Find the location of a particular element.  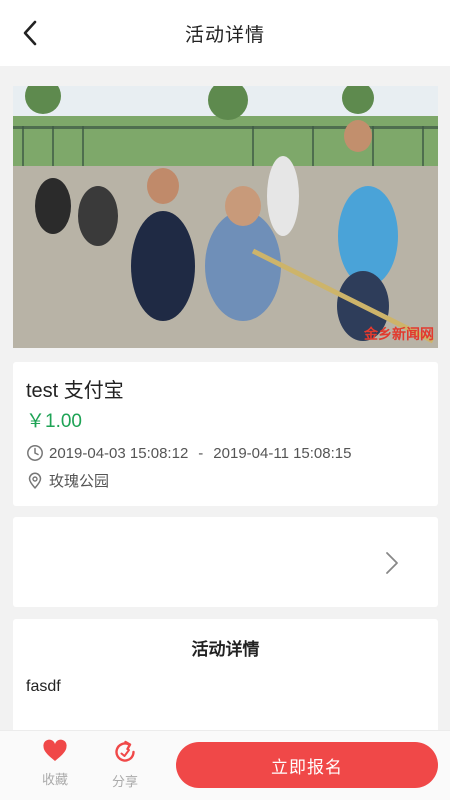

details-body: fasdf is located at coordinates (43, 686).